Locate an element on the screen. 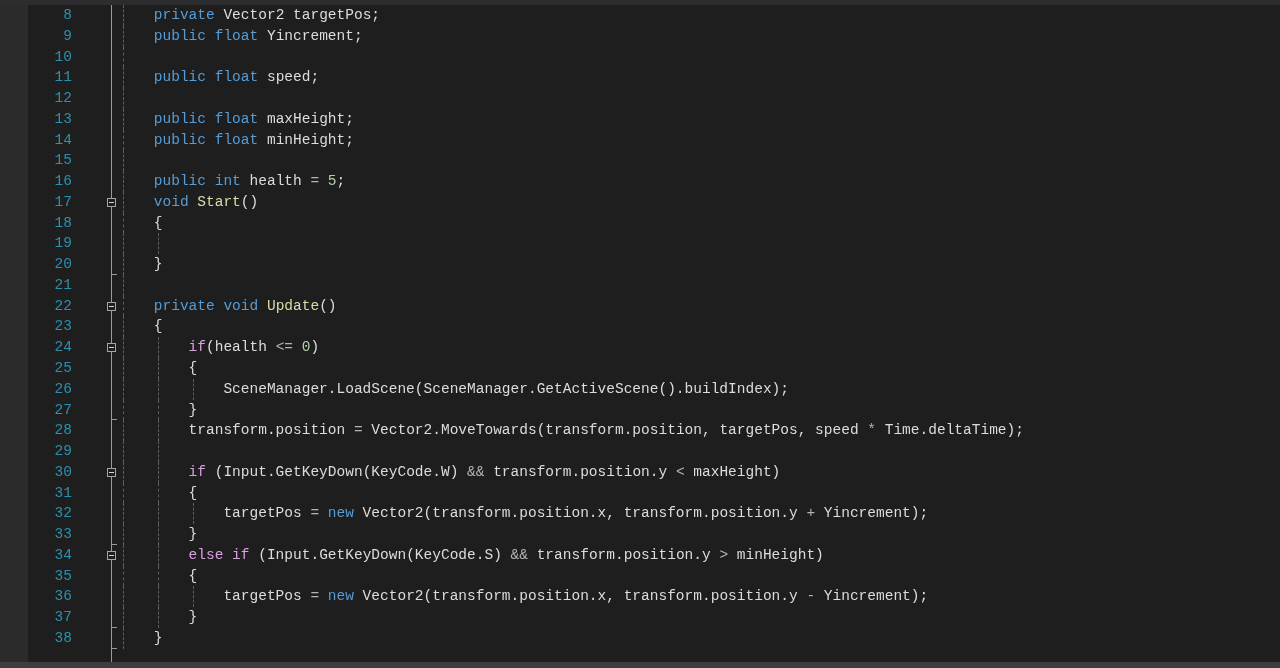 The width and height of the screenshot is (1280, 668). code-line: public int health = 5; is located at coordinates (249, 182).